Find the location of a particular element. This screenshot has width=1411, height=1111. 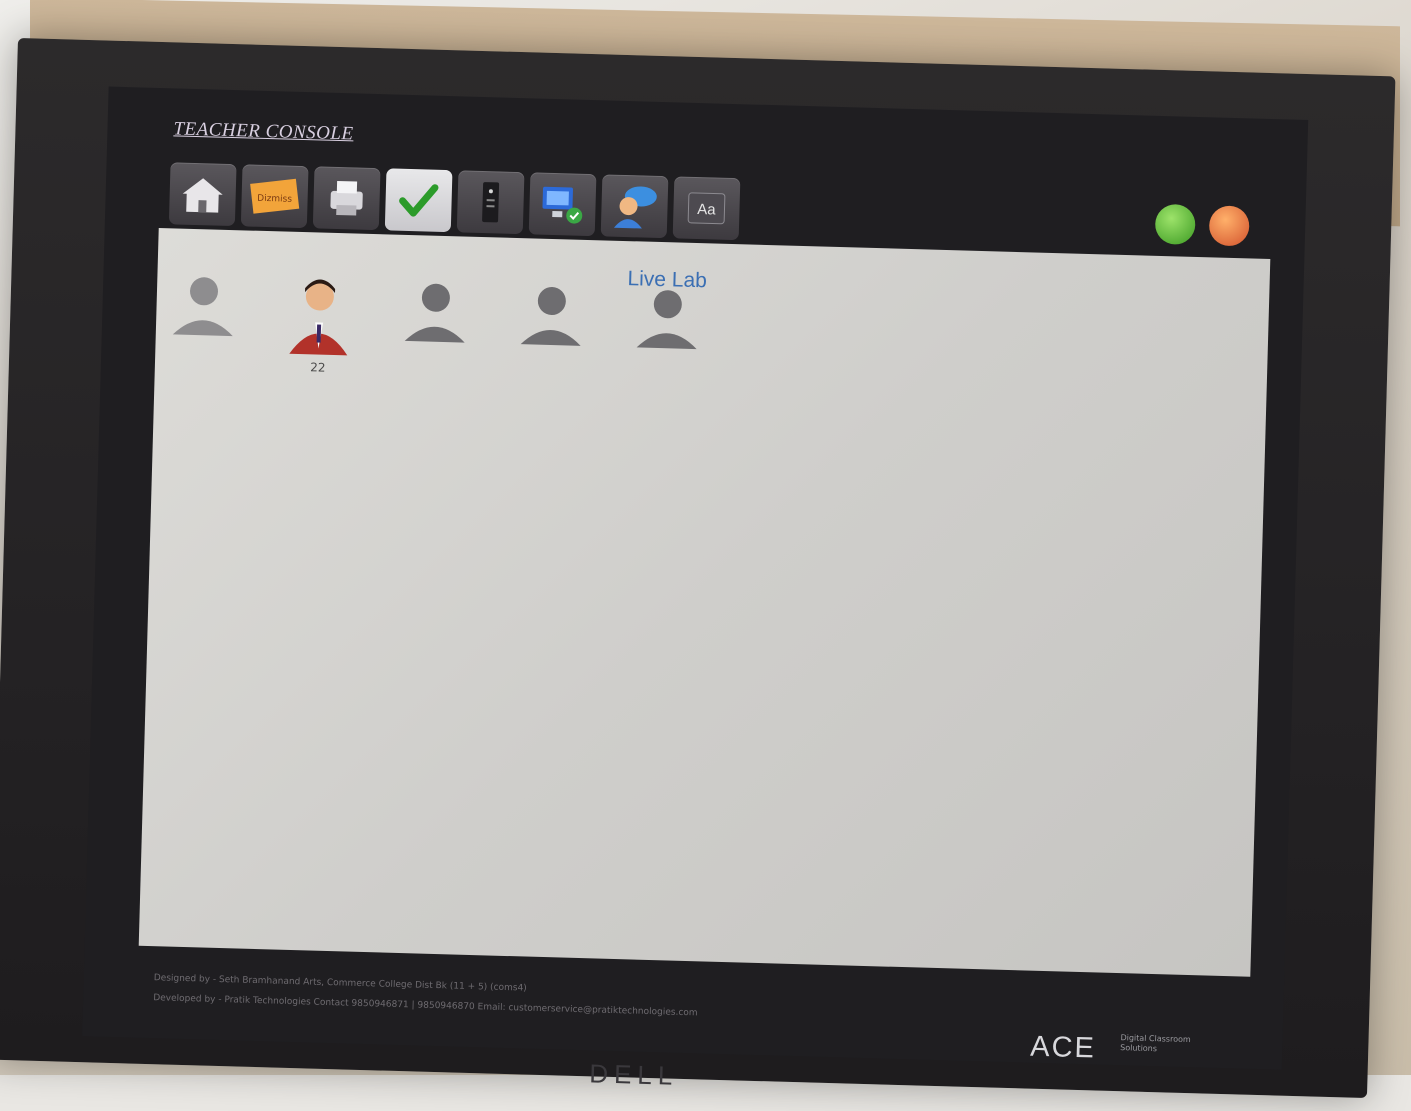

ace-logo: ACE is located at coordinates (1063, 1048).